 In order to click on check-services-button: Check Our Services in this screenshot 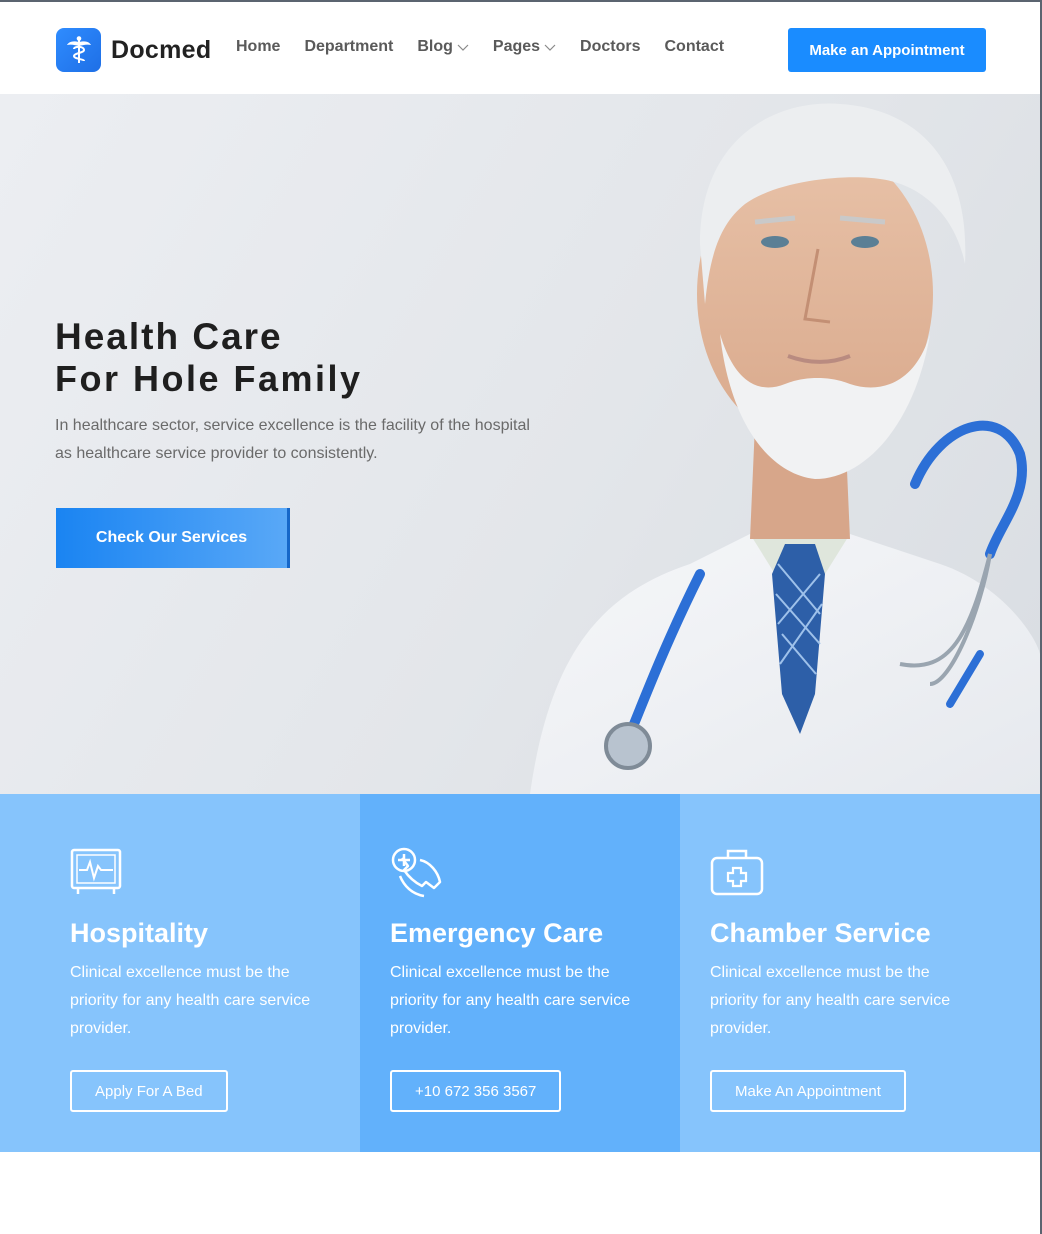, I will do `click(173, 538)`.